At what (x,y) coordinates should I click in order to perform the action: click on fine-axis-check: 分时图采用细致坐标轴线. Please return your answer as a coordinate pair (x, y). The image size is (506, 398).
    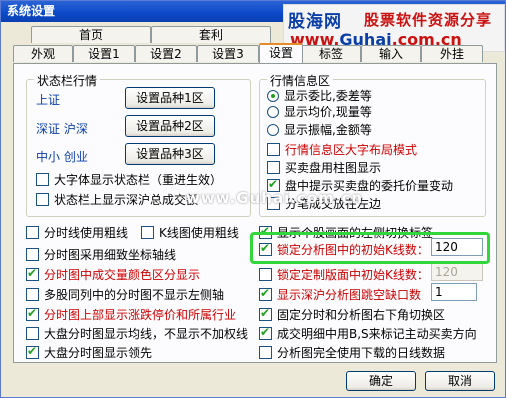
    Looking at the image, I should click on (101, 254).